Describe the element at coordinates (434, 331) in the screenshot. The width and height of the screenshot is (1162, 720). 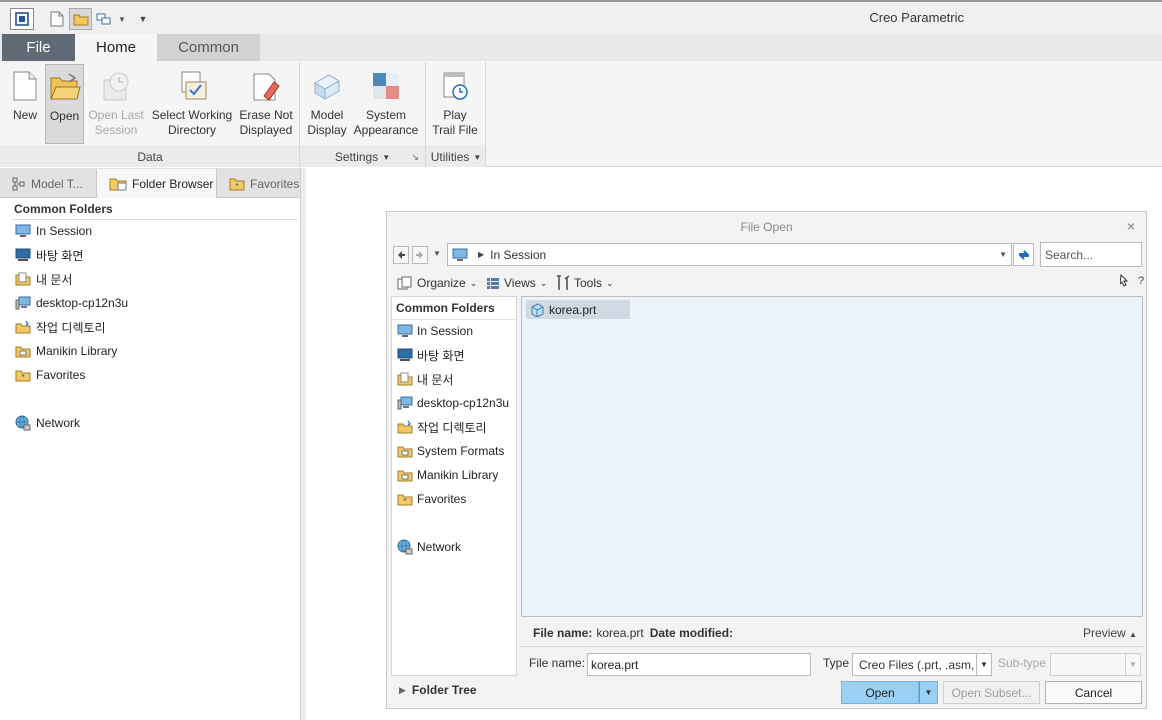
I see `dialog-item-in-session: In Session` at that location.